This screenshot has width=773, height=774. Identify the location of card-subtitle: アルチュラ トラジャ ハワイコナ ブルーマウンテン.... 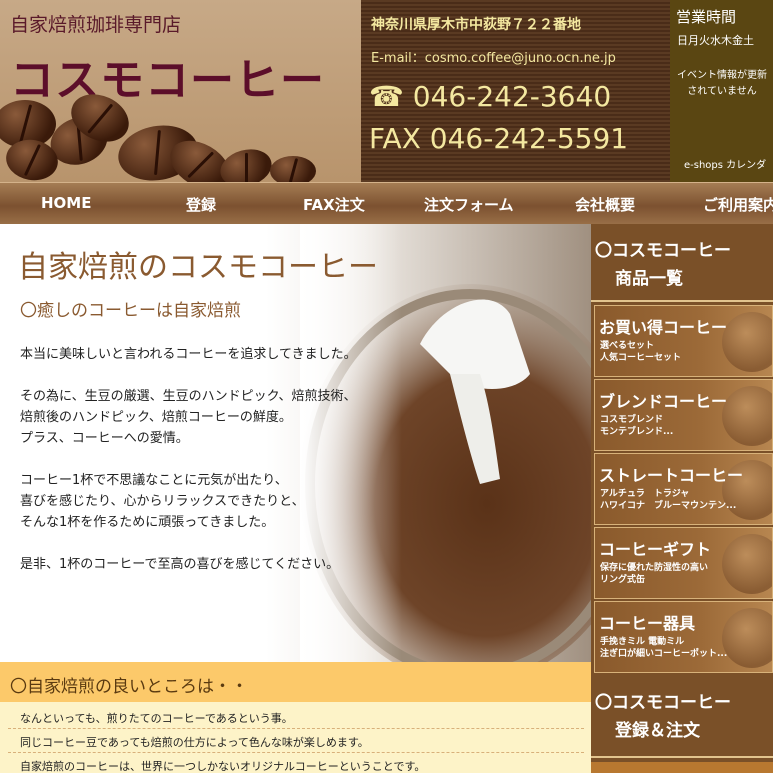
(668, 500).